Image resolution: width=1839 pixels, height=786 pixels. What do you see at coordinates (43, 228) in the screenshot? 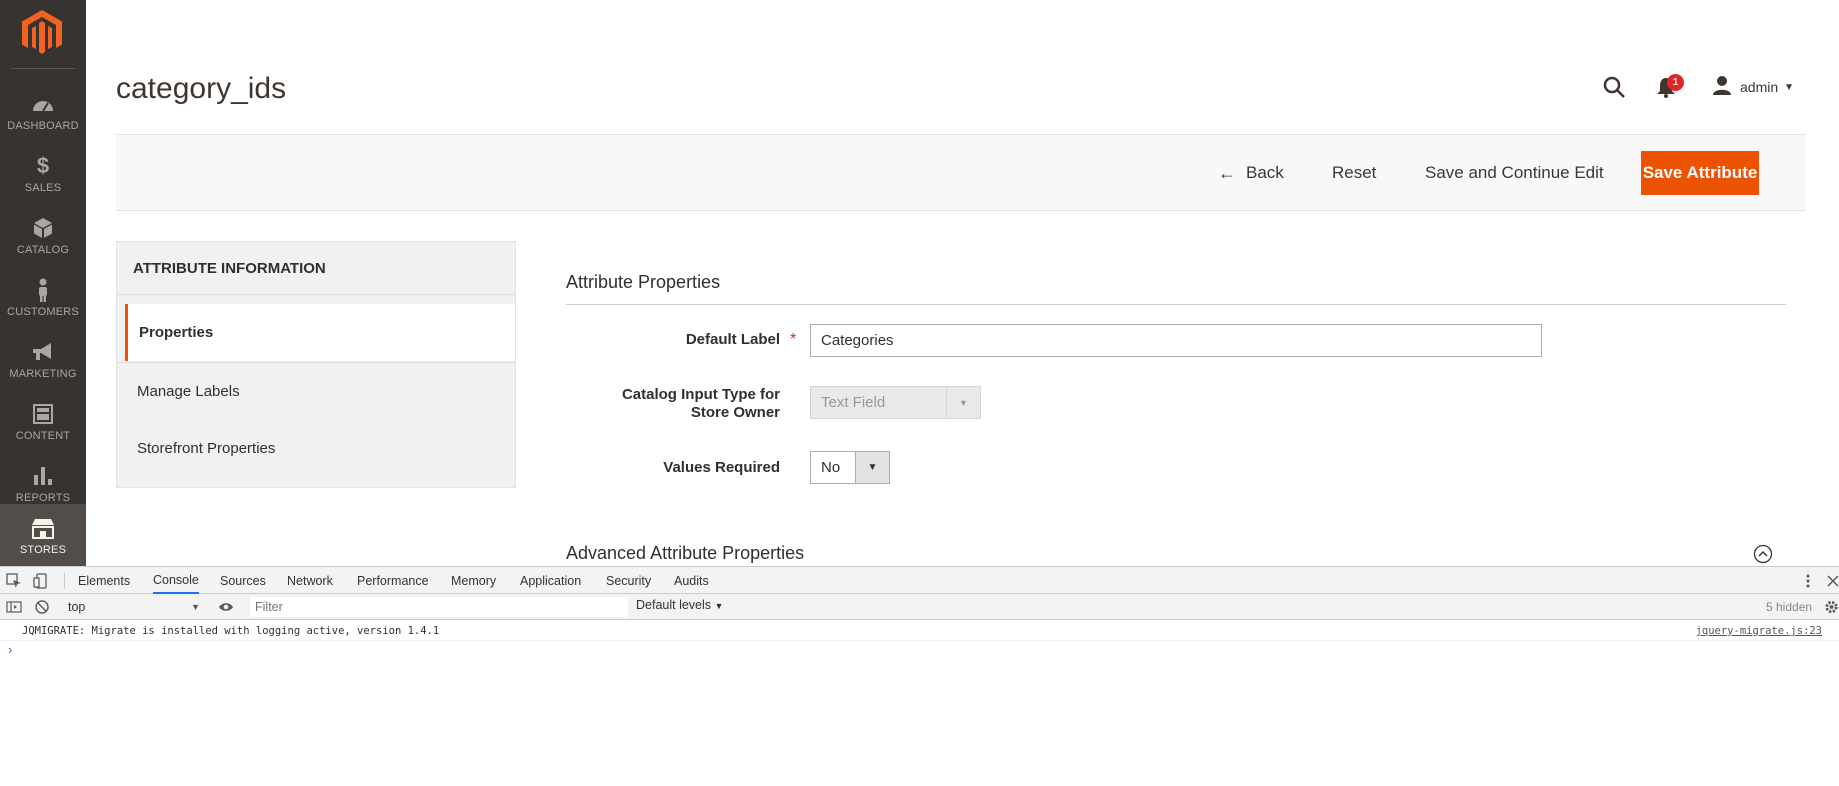
I see `box-icon` at bounding box center [43, 228].